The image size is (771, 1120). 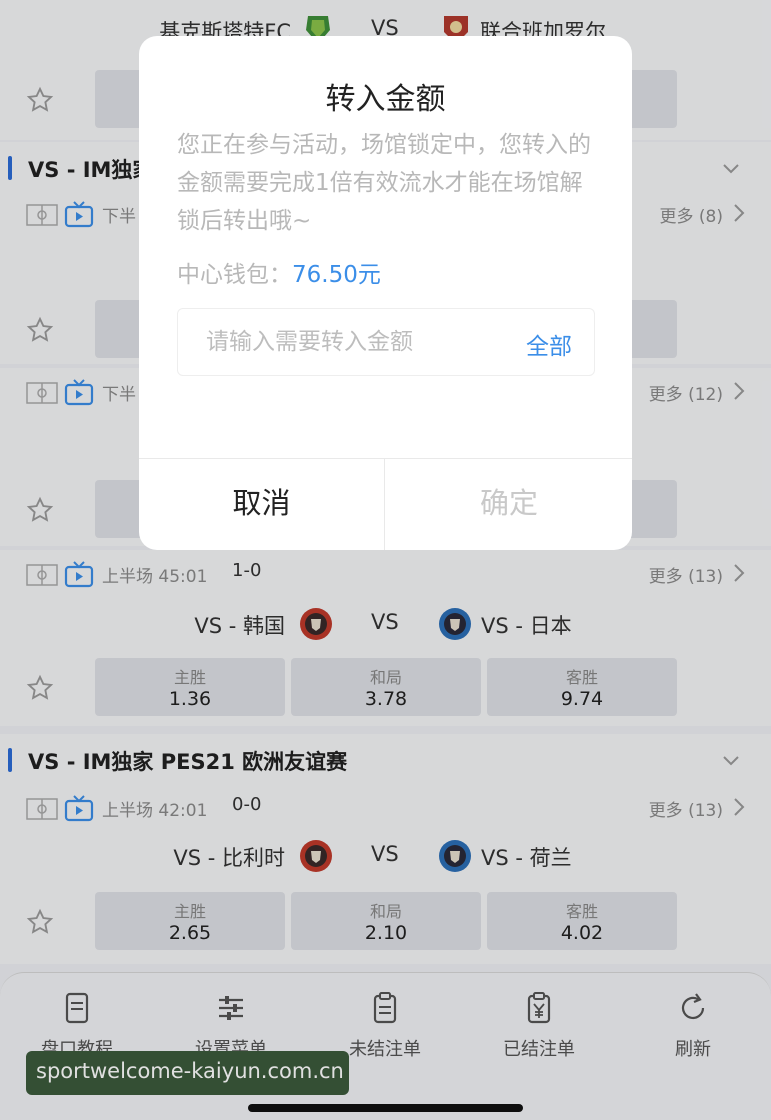 What do you see at coordinates (338, 342) in the screenshot?
I see `amount-input` at bounding box center [338, 342].